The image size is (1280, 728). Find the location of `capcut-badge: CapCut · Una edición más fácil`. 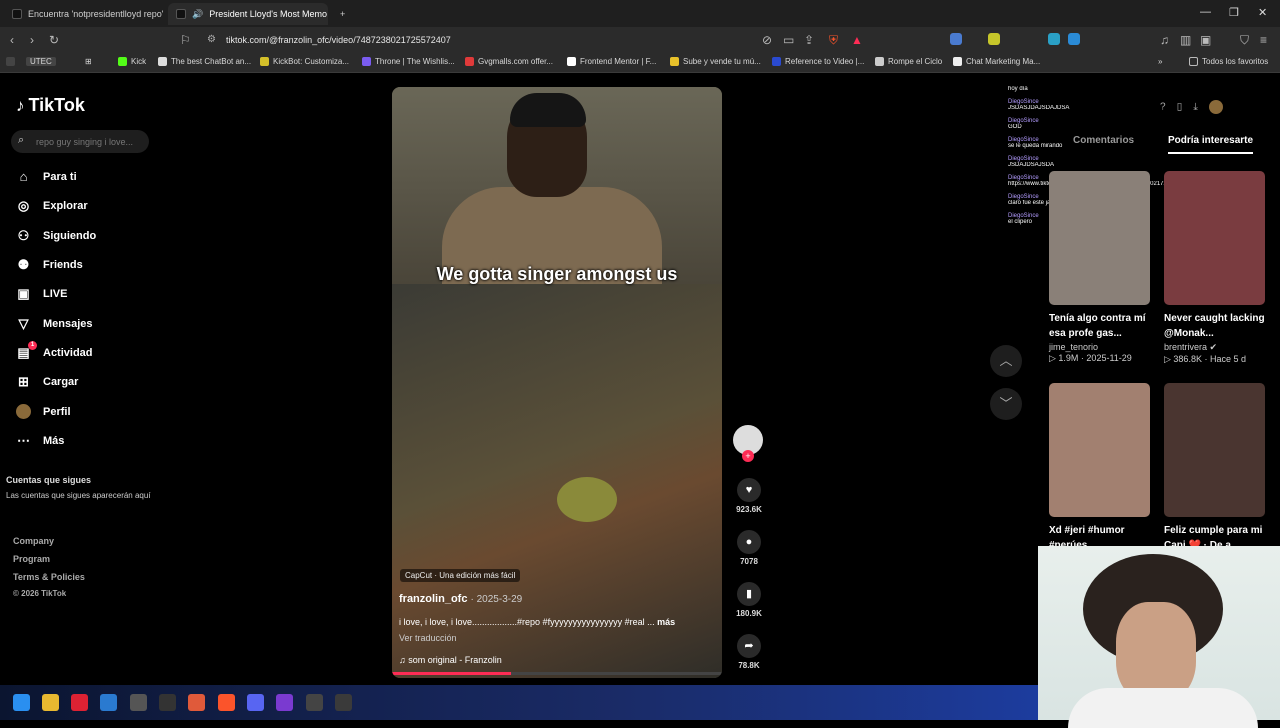

capcut-badge: CapCut · Una edición más fácil is located at coordinates (460, 575).